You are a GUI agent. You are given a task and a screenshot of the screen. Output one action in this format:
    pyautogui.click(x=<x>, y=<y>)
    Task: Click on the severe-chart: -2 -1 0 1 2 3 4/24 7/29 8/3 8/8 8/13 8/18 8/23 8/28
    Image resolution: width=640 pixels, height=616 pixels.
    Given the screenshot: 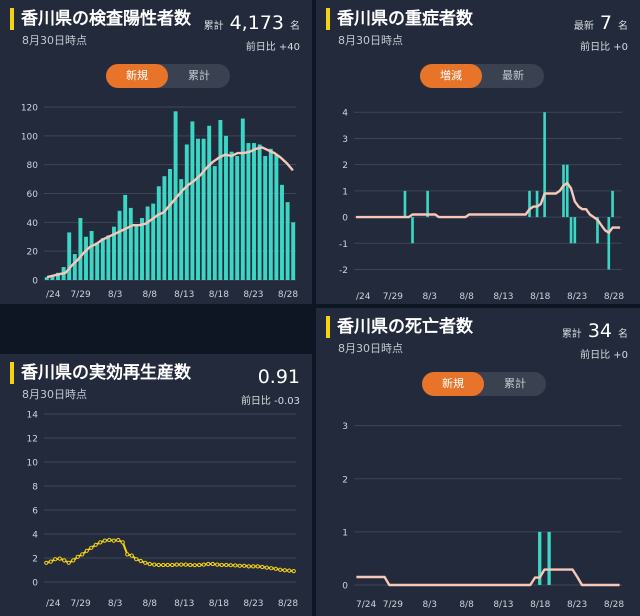 What is the action you would take?
    pyautogui.click(x=481, y=205)
    